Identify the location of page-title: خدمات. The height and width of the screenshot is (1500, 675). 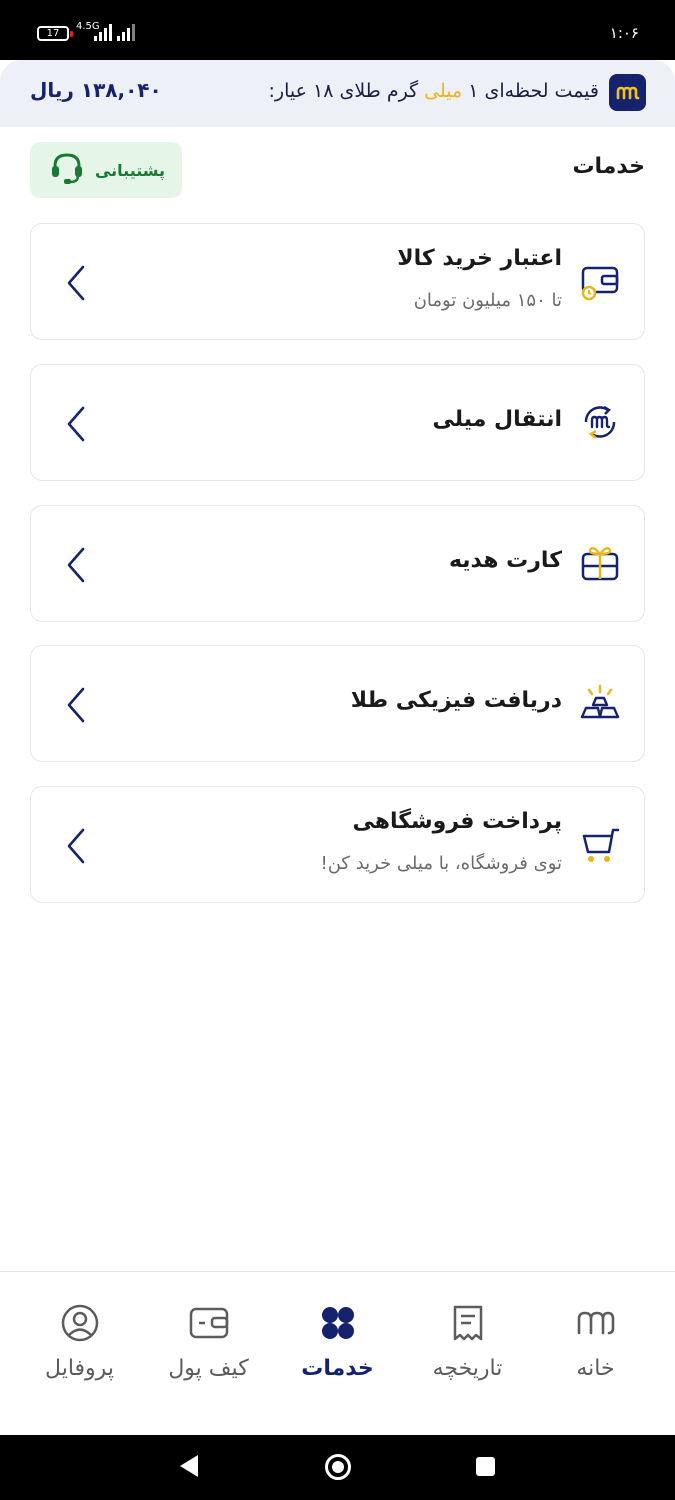
(608, 166).